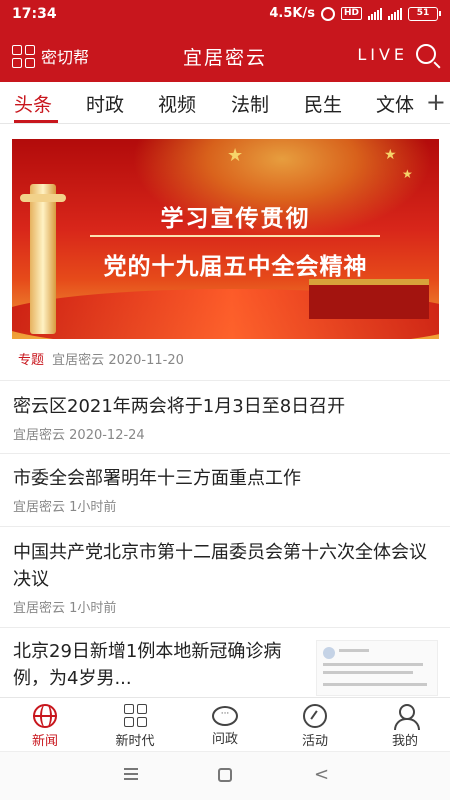  What do you see at coordinates (105, 103) in the screenshot?
I see `tab-politics: 时政` at bounding box center [105, 103].